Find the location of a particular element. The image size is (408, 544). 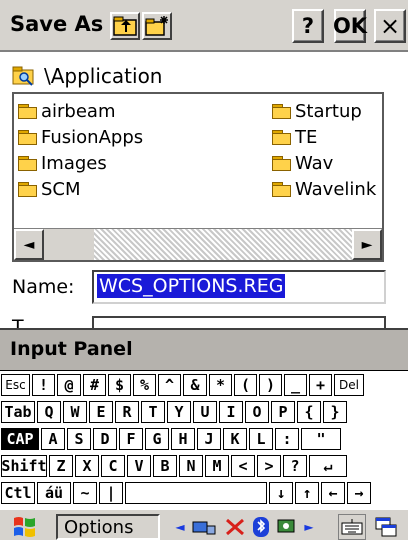

key: E is located at coordinates (101, 412).